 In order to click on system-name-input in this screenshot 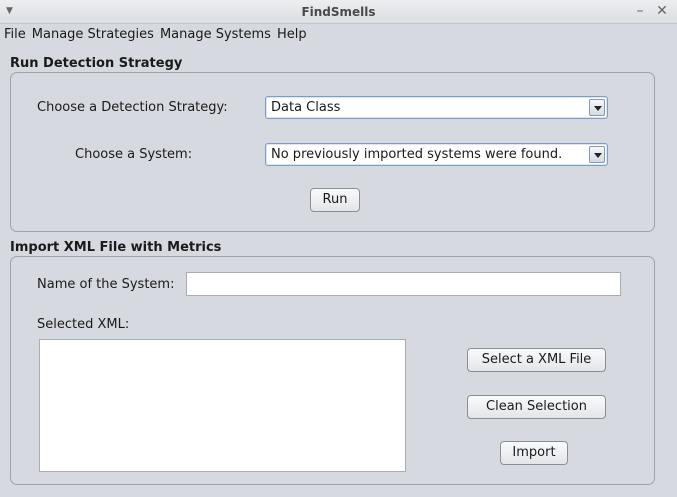, I will do `click(403, 284)`.